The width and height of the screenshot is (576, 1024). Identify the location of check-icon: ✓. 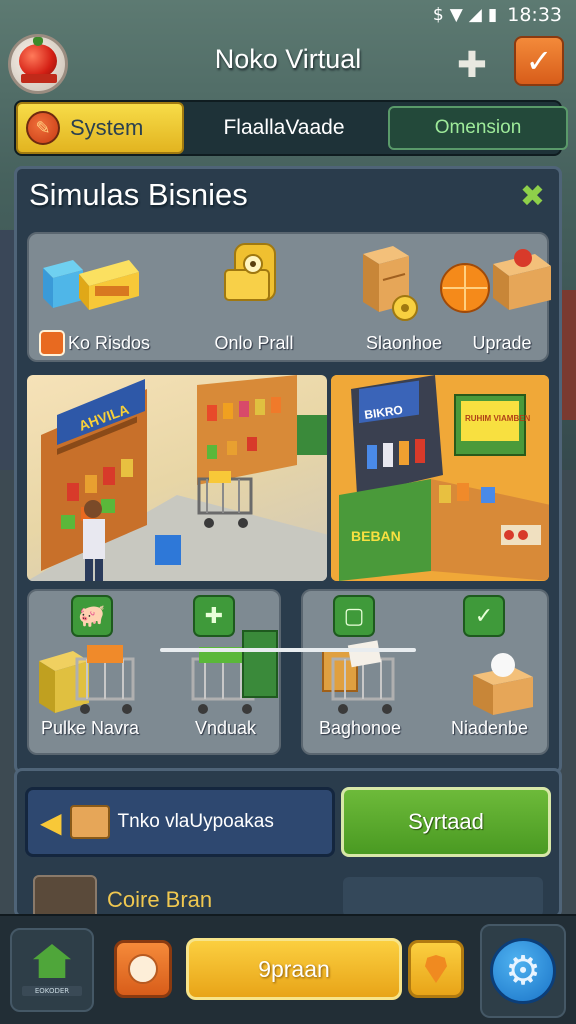
(539, 61).